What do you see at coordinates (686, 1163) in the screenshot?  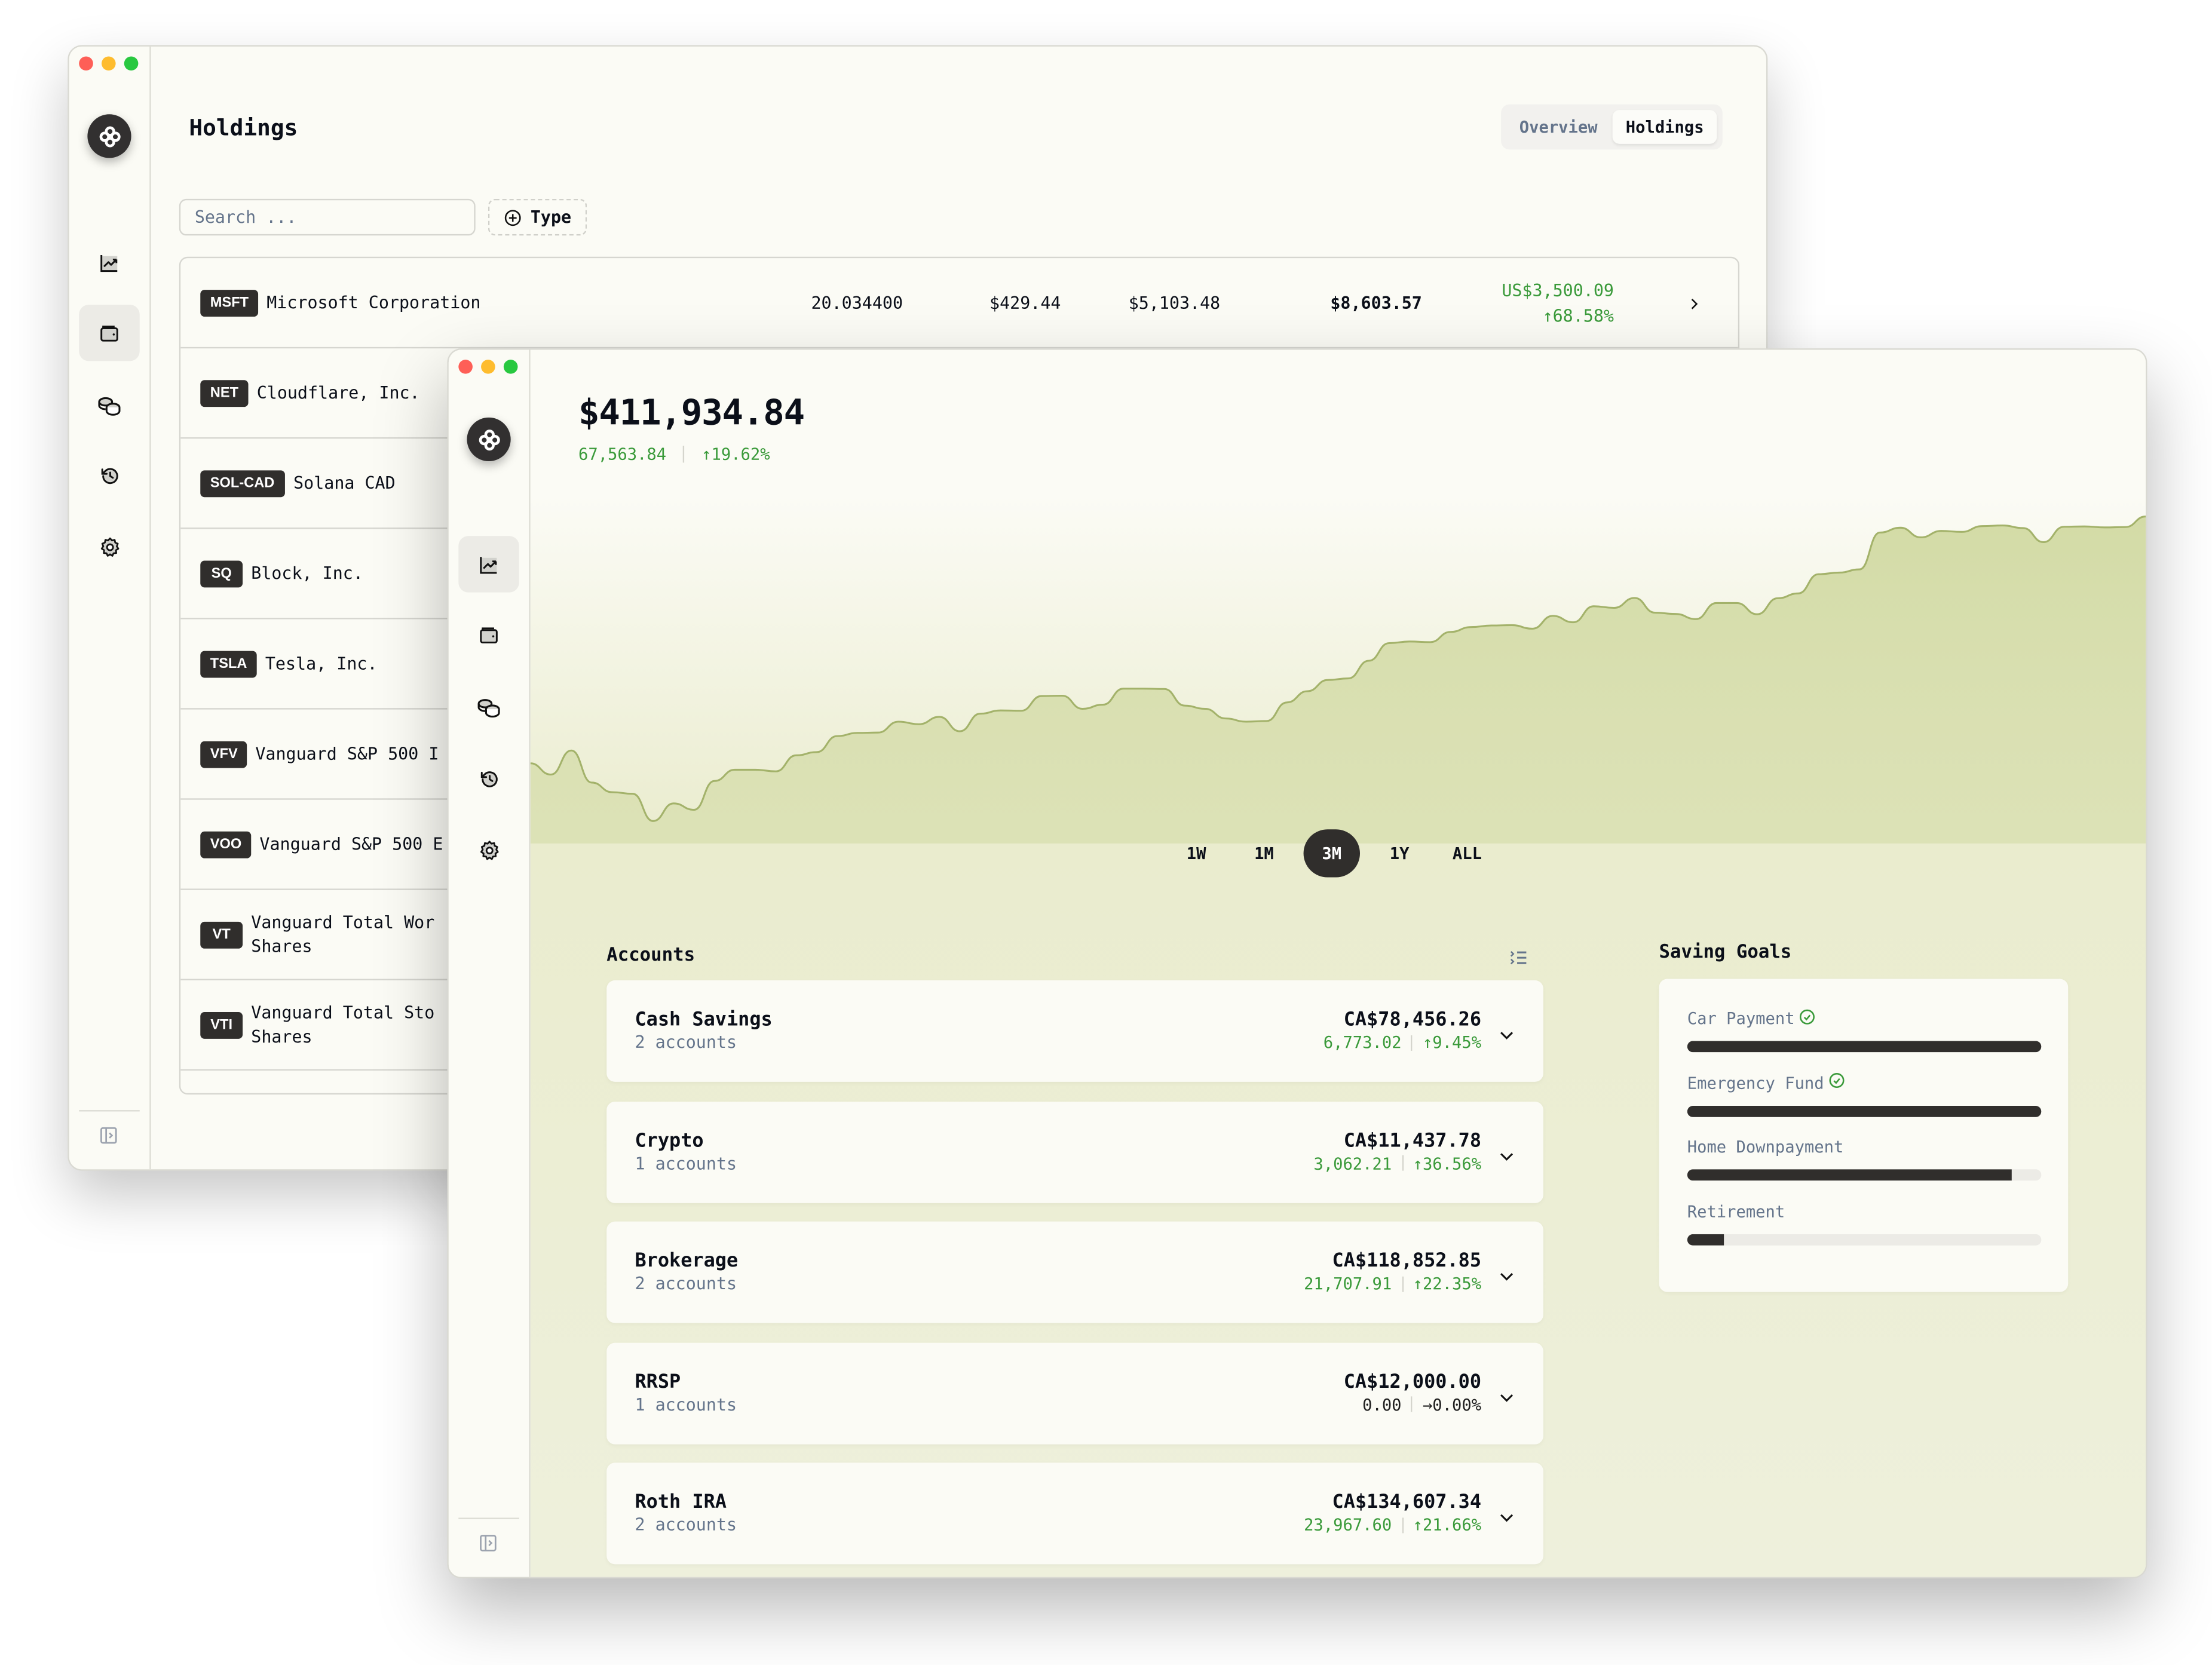 I see `account-count: 1 accounts` at bounding box center [686, 1163].